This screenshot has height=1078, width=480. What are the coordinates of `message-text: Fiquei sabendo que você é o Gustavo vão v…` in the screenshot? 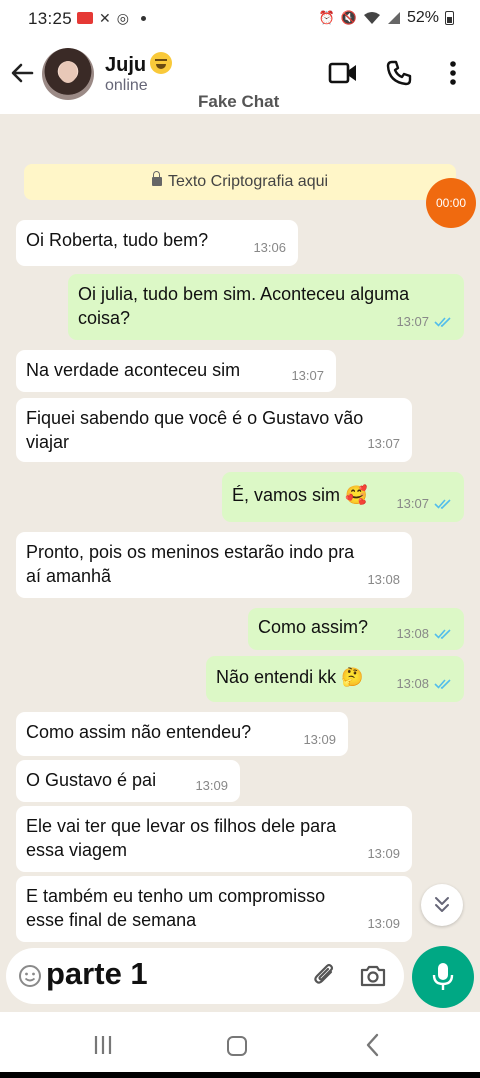 It's located at (195, 430).